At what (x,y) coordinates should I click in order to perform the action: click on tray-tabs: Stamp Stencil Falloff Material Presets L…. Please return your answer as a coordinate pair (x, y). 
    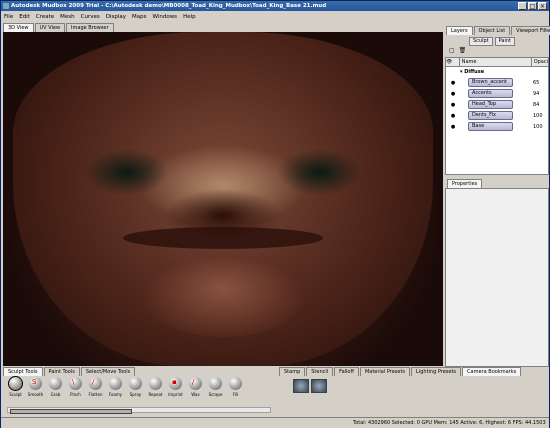
    Looking at the image, I should click on (400, 371).